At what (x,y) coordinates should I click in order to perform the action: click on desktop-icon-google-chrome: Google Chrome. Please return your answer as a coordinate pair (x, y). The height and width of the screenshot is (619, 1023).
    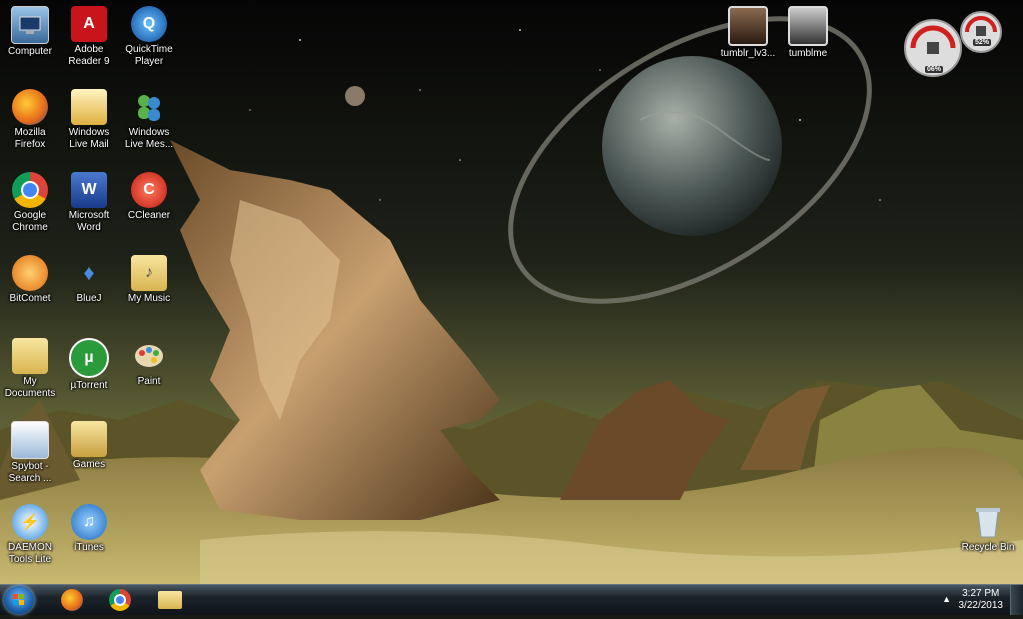
    Looking at the image, I should click on (30, 203).